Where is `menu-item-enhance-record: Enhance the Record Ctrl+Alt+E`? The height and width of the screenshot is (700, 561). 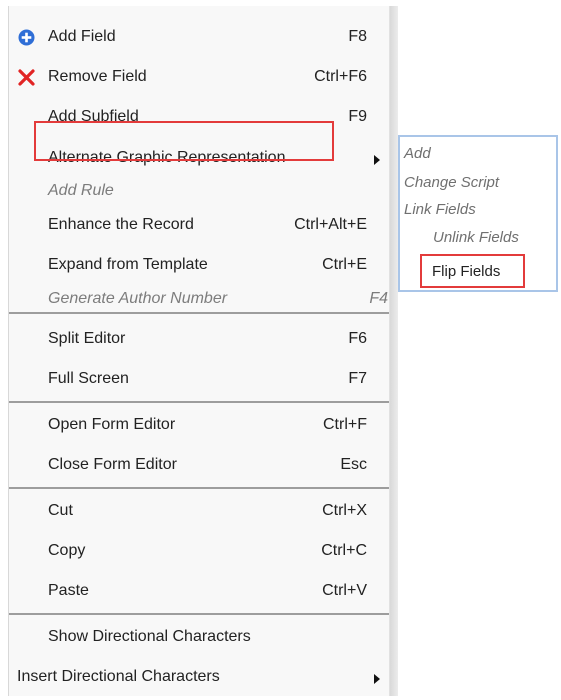 menu-item-enhance-record: Enhance the Record Ctrl+Alt+E is located at coordinates (199, 226).